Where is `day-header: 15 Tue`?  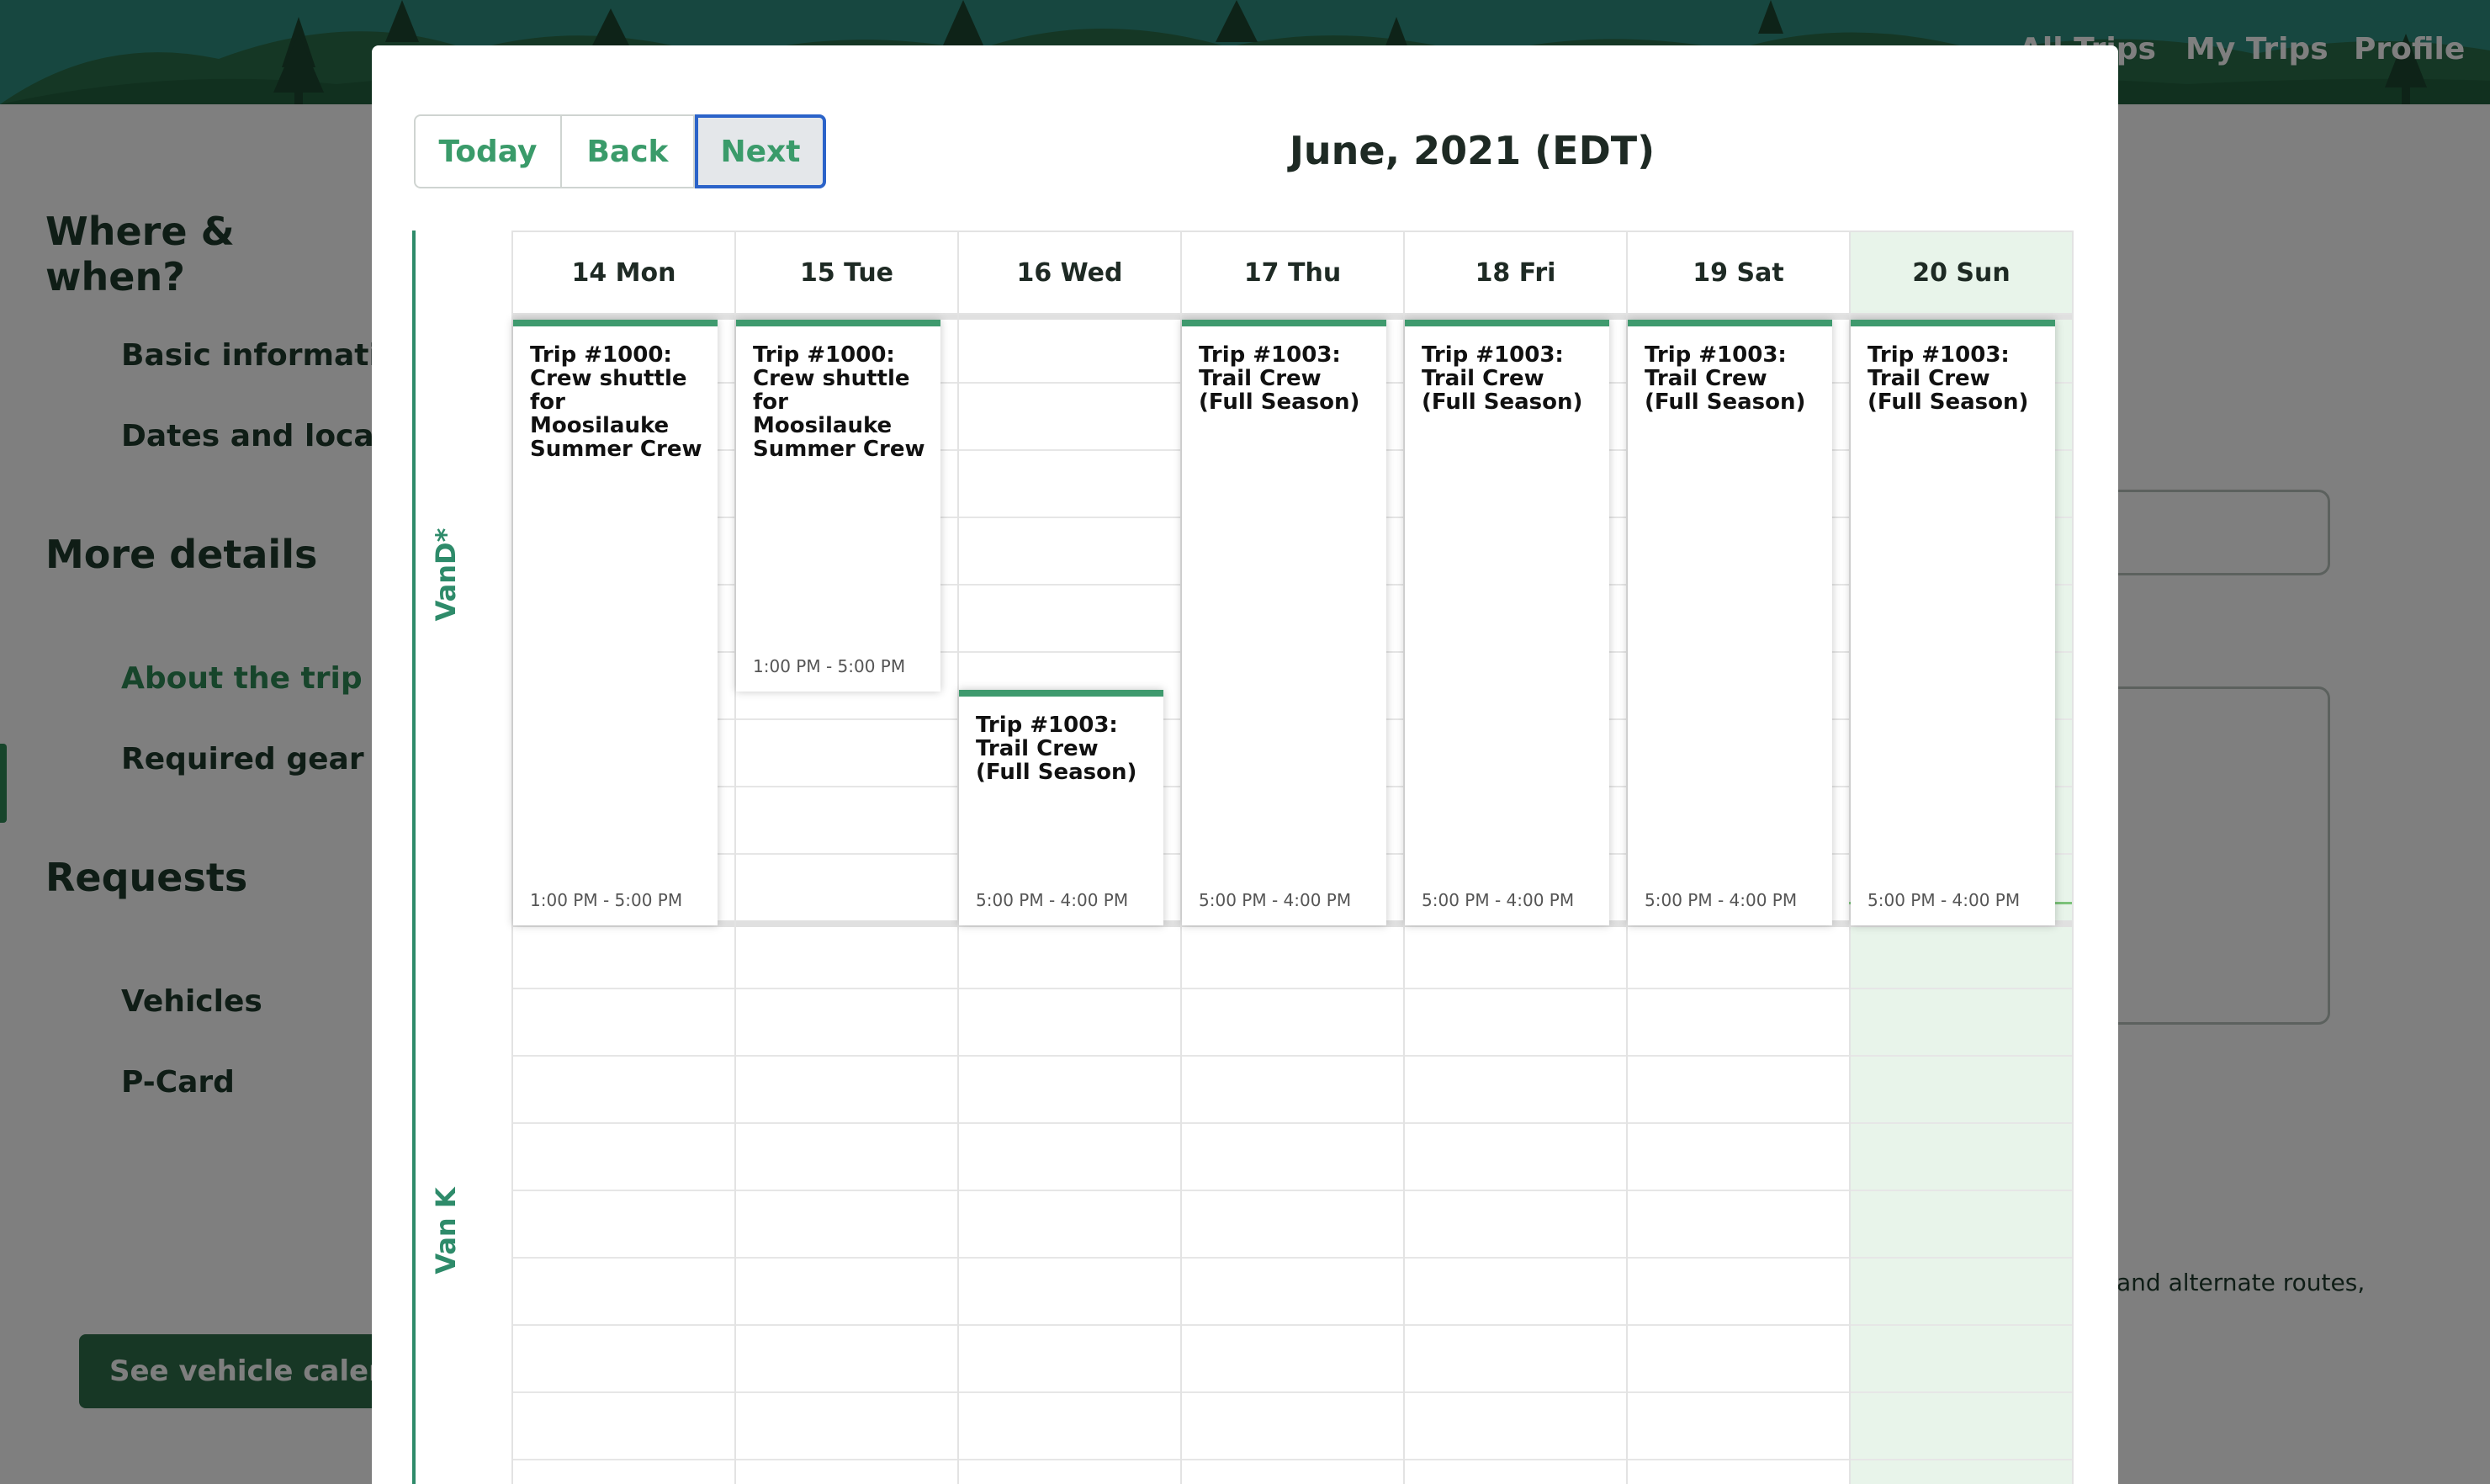
day-header: 15 Tue is located at coordinates (845, 273).